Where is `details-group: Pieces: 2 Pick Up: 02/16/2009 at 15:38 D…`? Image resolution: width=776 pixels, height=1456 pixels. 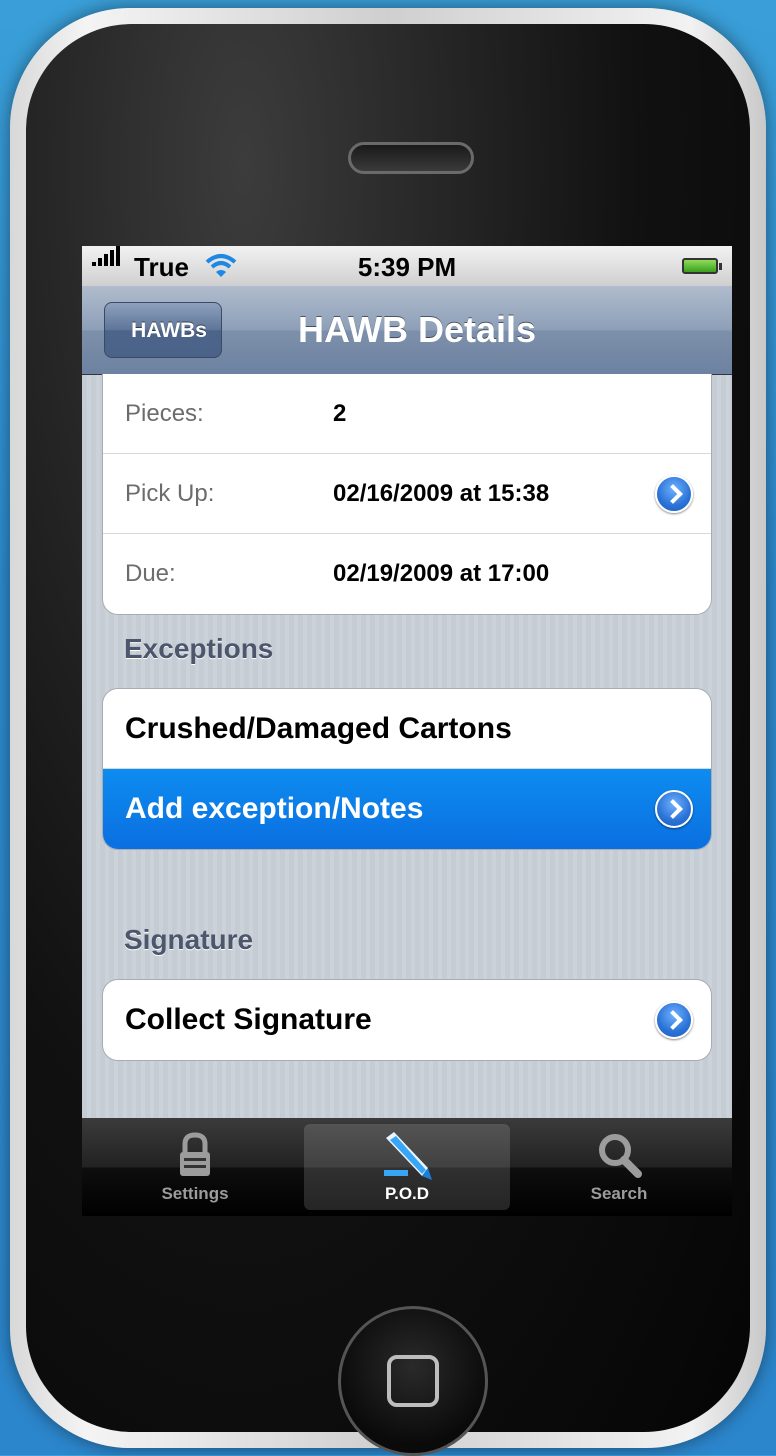
details-group: Pieces: 2 Pick Up: 02/16/2009 at 15:38 D… is located at coordinates (407, 494).